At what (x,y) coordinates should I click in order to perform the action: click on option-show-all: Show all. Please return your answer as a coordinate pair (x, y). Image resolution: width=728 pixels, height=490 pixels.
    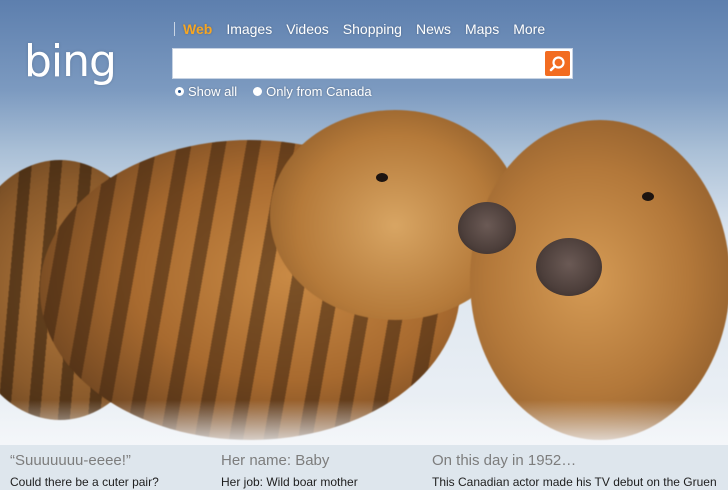
    Looking at the image, I should click on (206, 91).